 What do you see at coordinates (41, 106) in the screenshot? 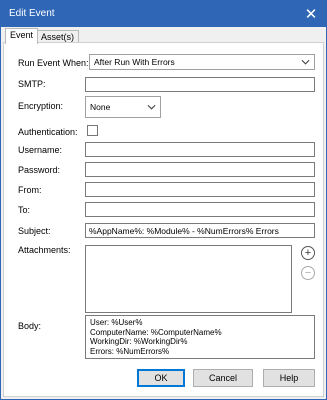
I see `encryption-label: Encryption:` at bounding box center [41, 106].